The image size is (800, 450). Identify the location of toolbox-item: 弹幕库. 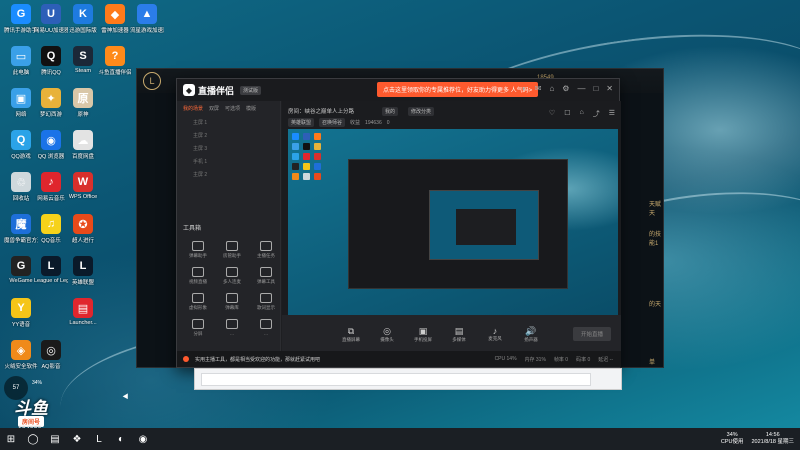
(232, 302).